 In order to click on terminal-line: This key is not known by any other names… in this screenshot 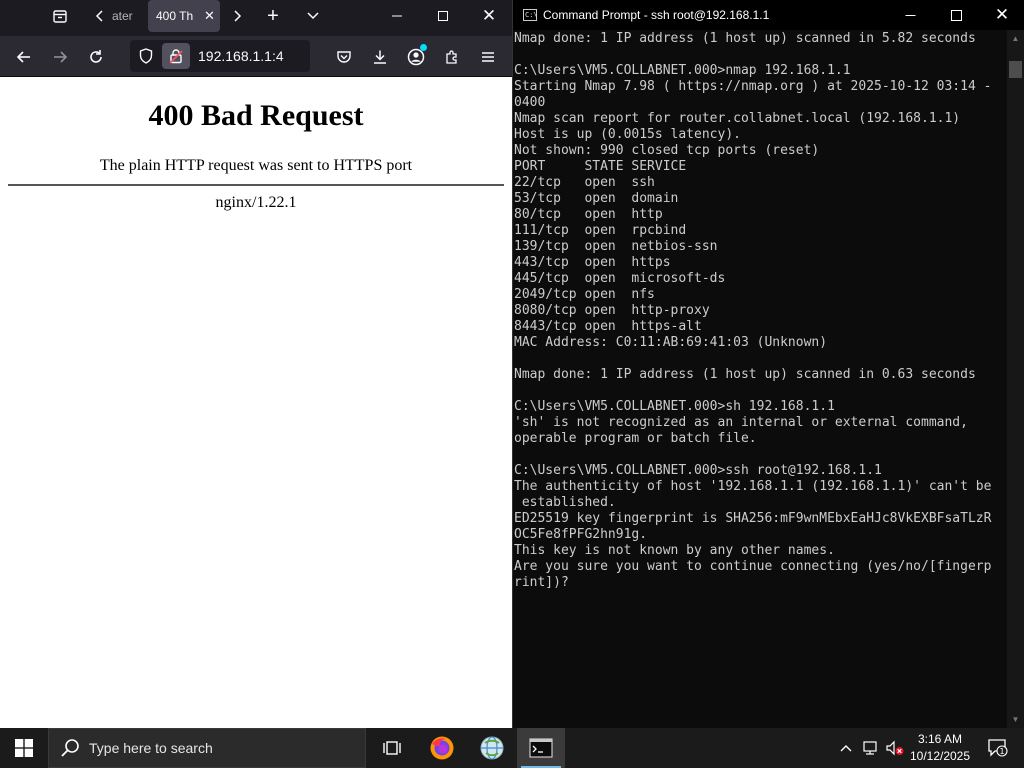, I will do `click(674, 550)`.